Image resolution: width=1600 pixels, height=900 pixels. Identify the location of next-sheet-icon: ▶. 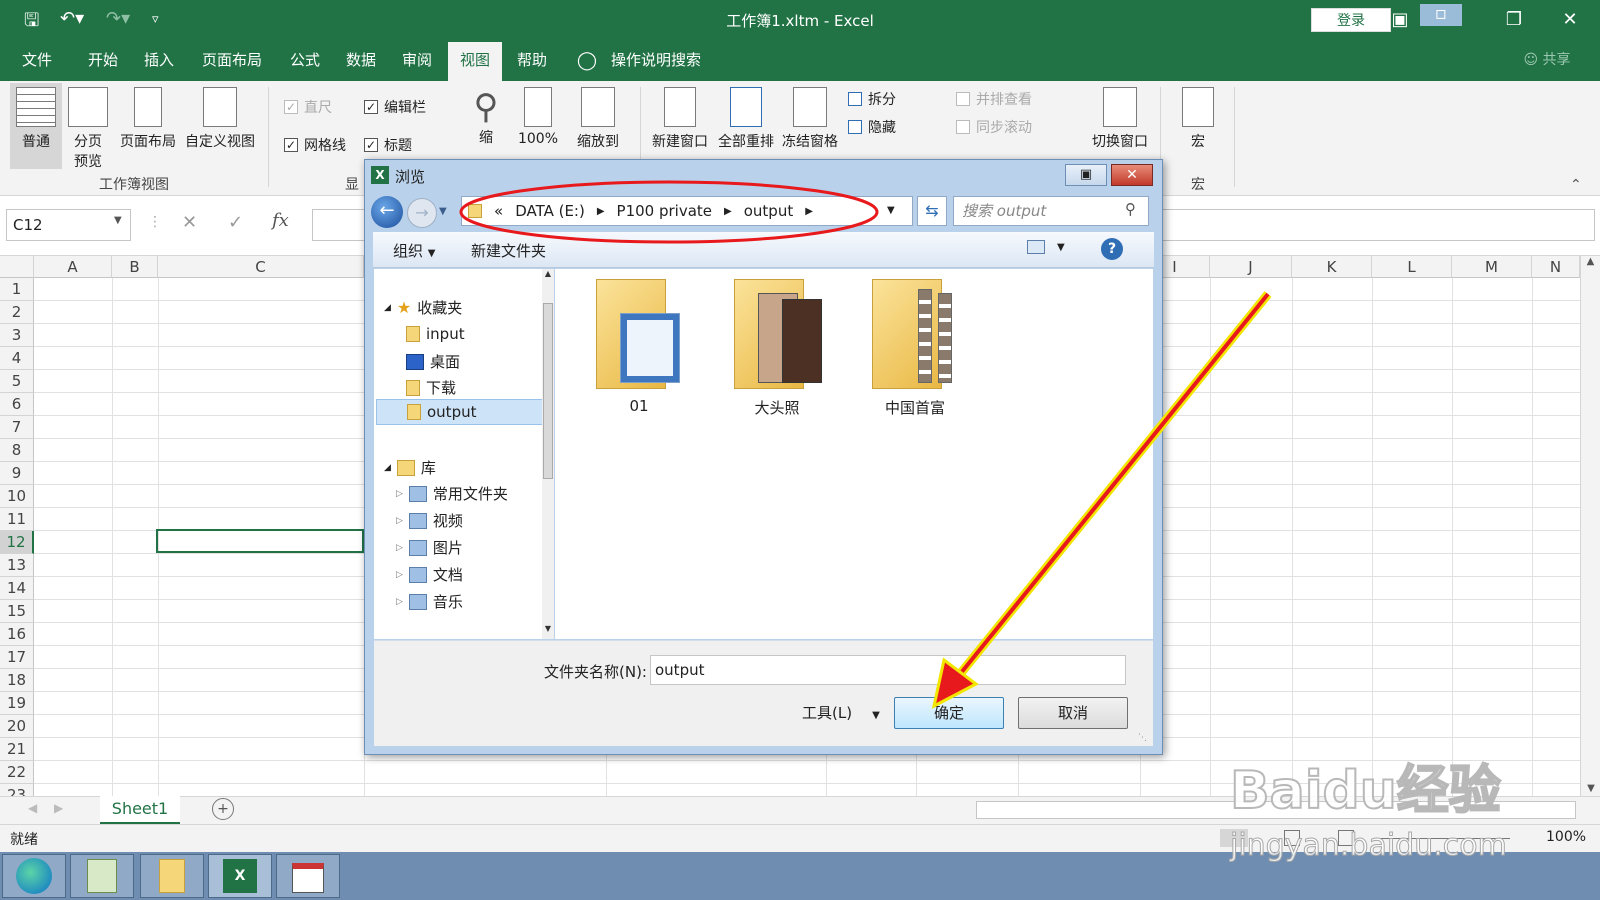
(58, 808).